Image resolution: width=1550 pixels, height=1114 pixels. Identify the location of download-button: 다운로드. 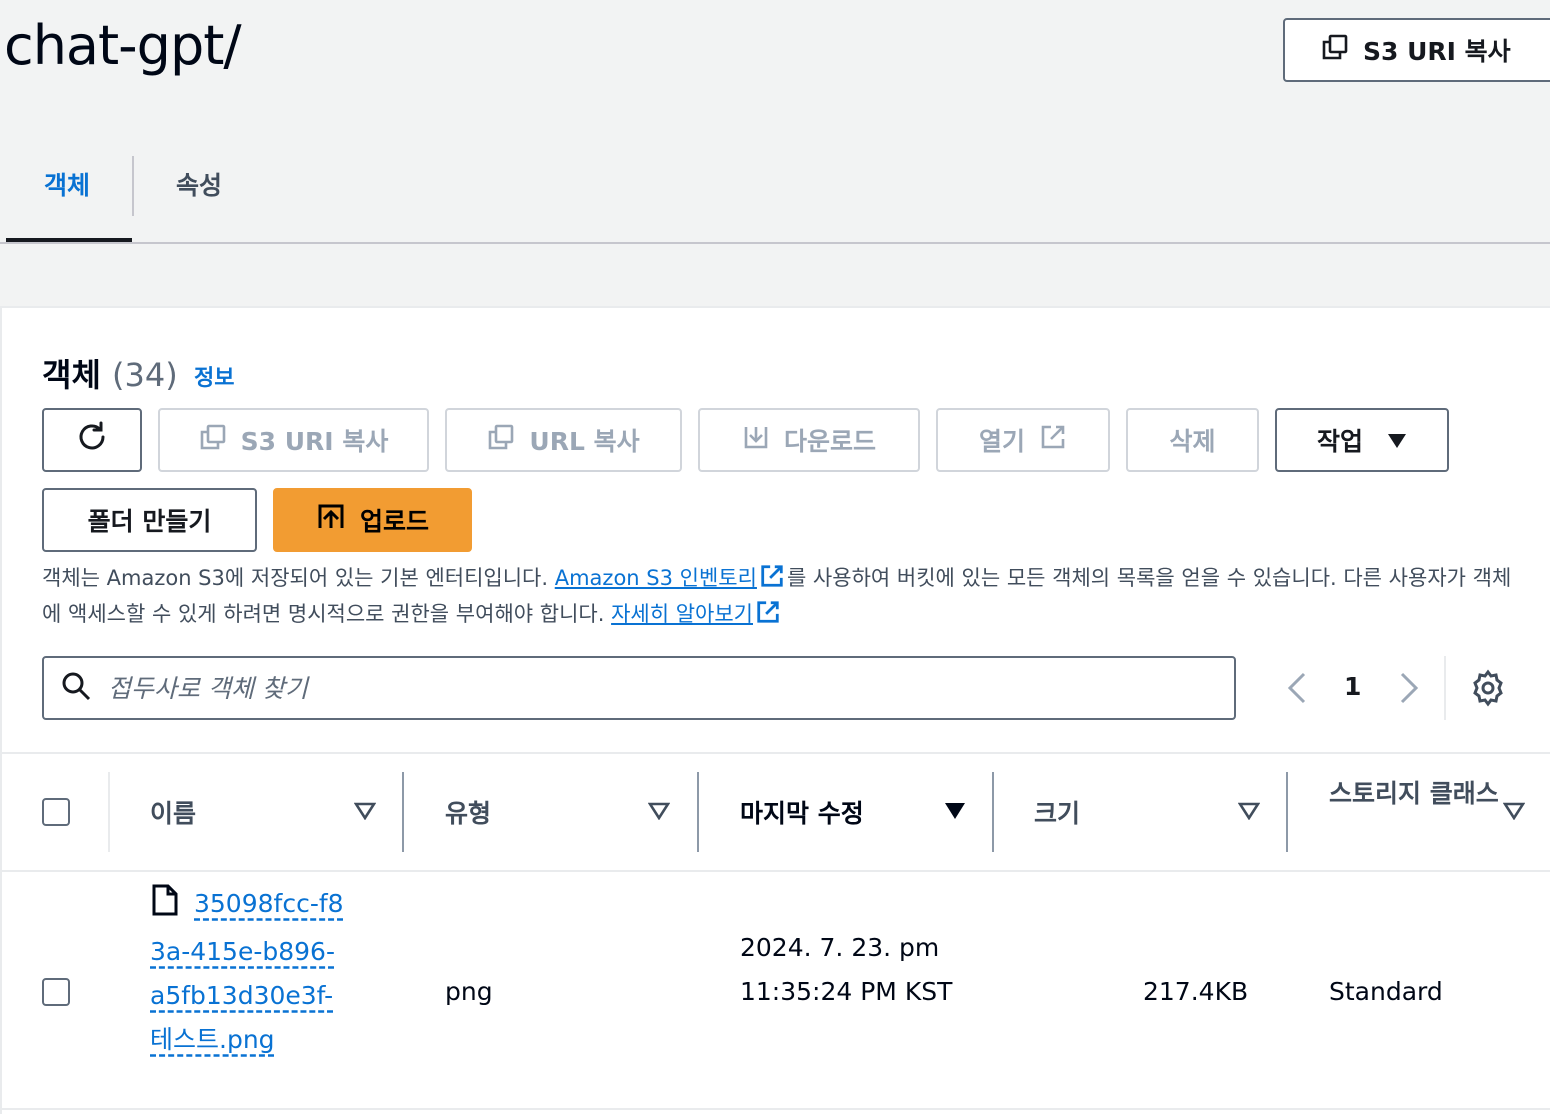
(809, 440).